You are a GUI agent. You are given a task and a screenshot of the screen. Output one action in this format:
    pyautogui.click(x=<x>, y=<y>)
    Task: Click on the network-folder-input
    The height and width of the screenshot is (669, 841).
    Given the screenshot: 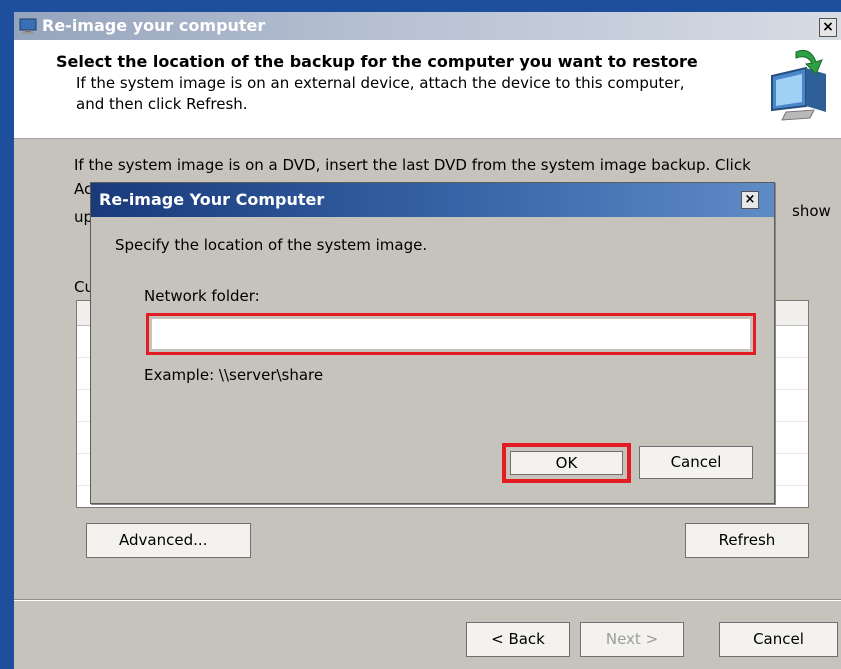 What is the action you would take?
    pyautogui.click(x=451, y=334)
    